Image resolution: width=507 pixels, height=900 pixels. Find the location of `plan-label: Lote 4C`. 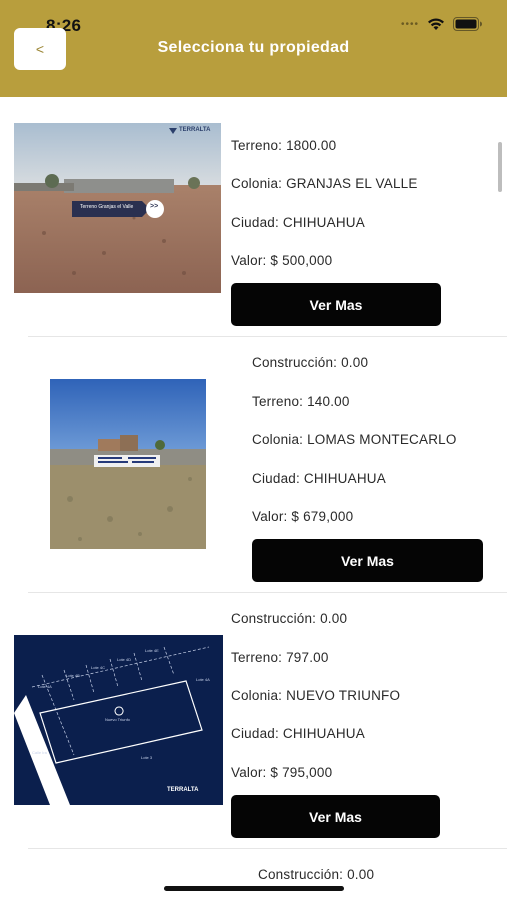

plan-label: Lote 4C is located at coordinates (98, 667).